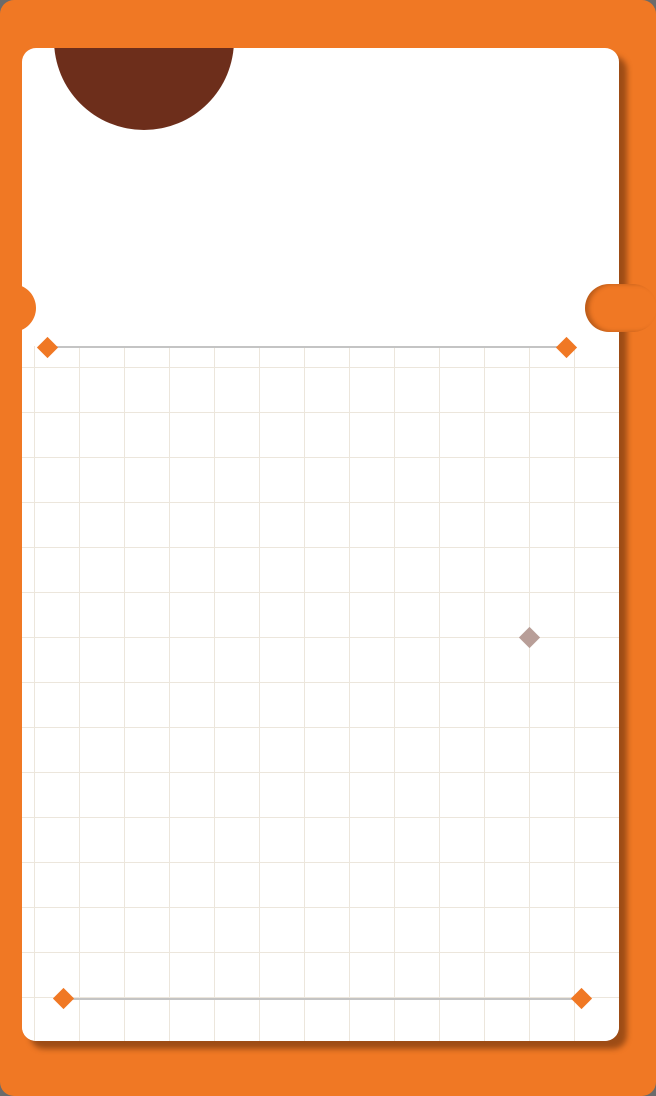  I want to click on bottom-divider-line, so click(322, 999).